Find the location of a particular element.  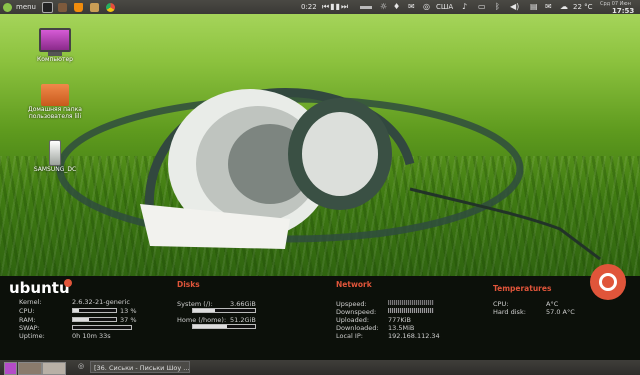

chrome-icon is located at coordinates (110, 7).